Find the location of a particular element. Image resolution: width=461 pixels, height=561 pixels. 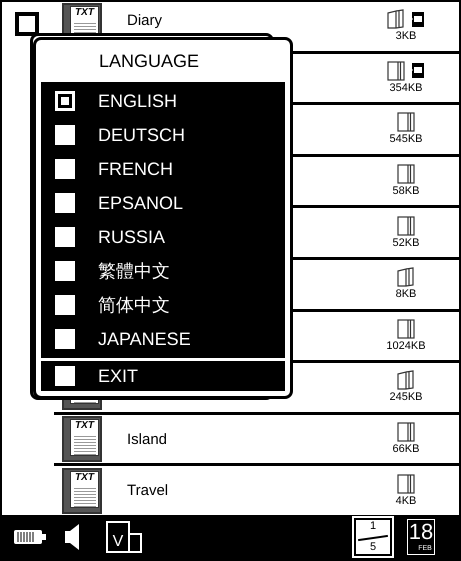

language-option: FRENCH is located at coordinates (163, 169).